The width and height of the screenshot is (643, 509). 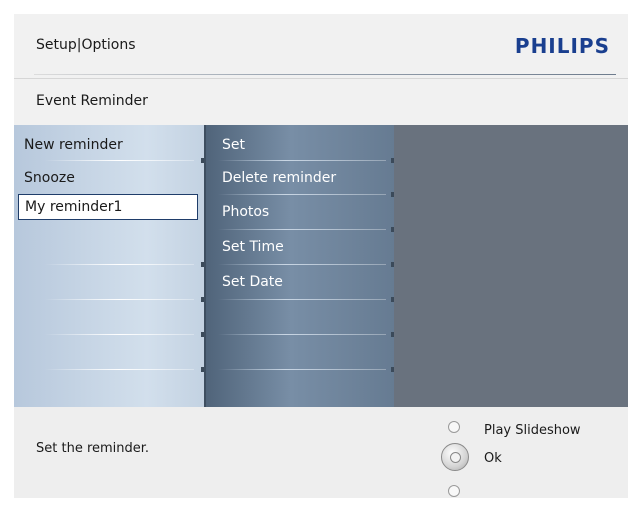 What do you see at coordinates (300, 145) in the screenshot?
I see `menu-item-set: Set` at bounding box center [300, 145].